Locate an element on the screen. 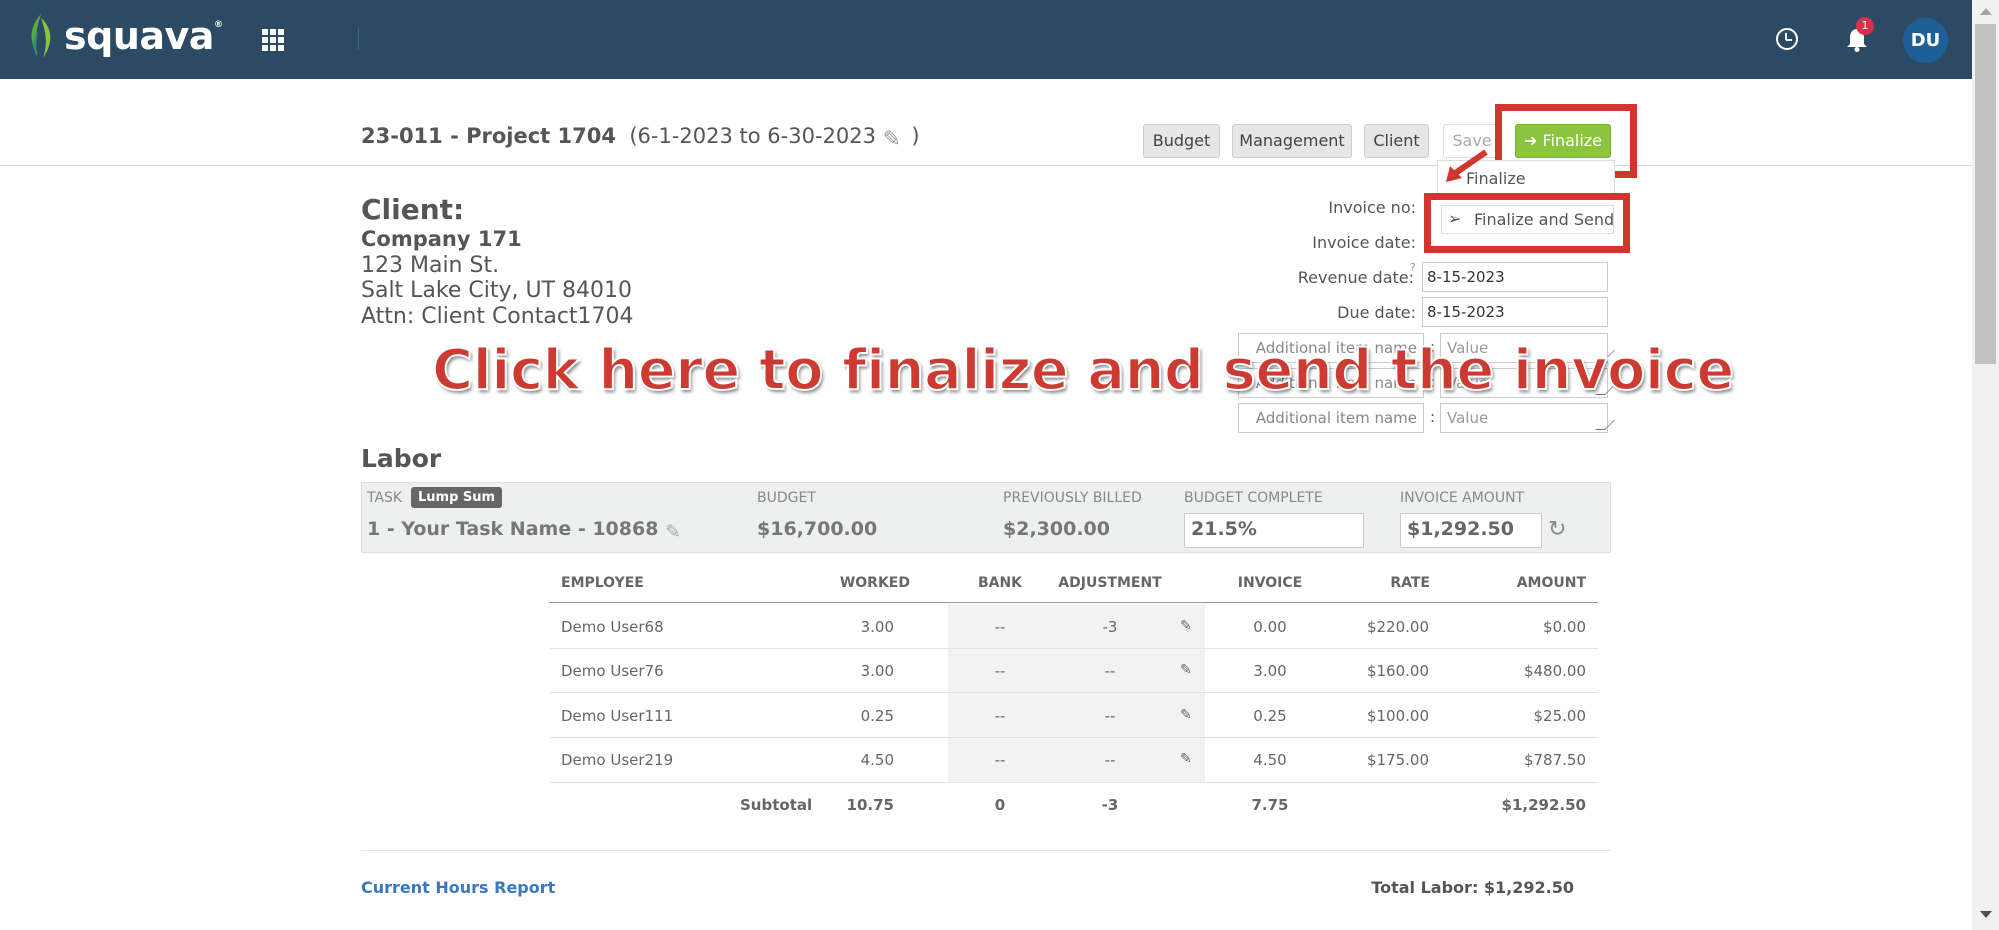  subtotal-adjustment: -3 is located at coordinates (1110, 805).